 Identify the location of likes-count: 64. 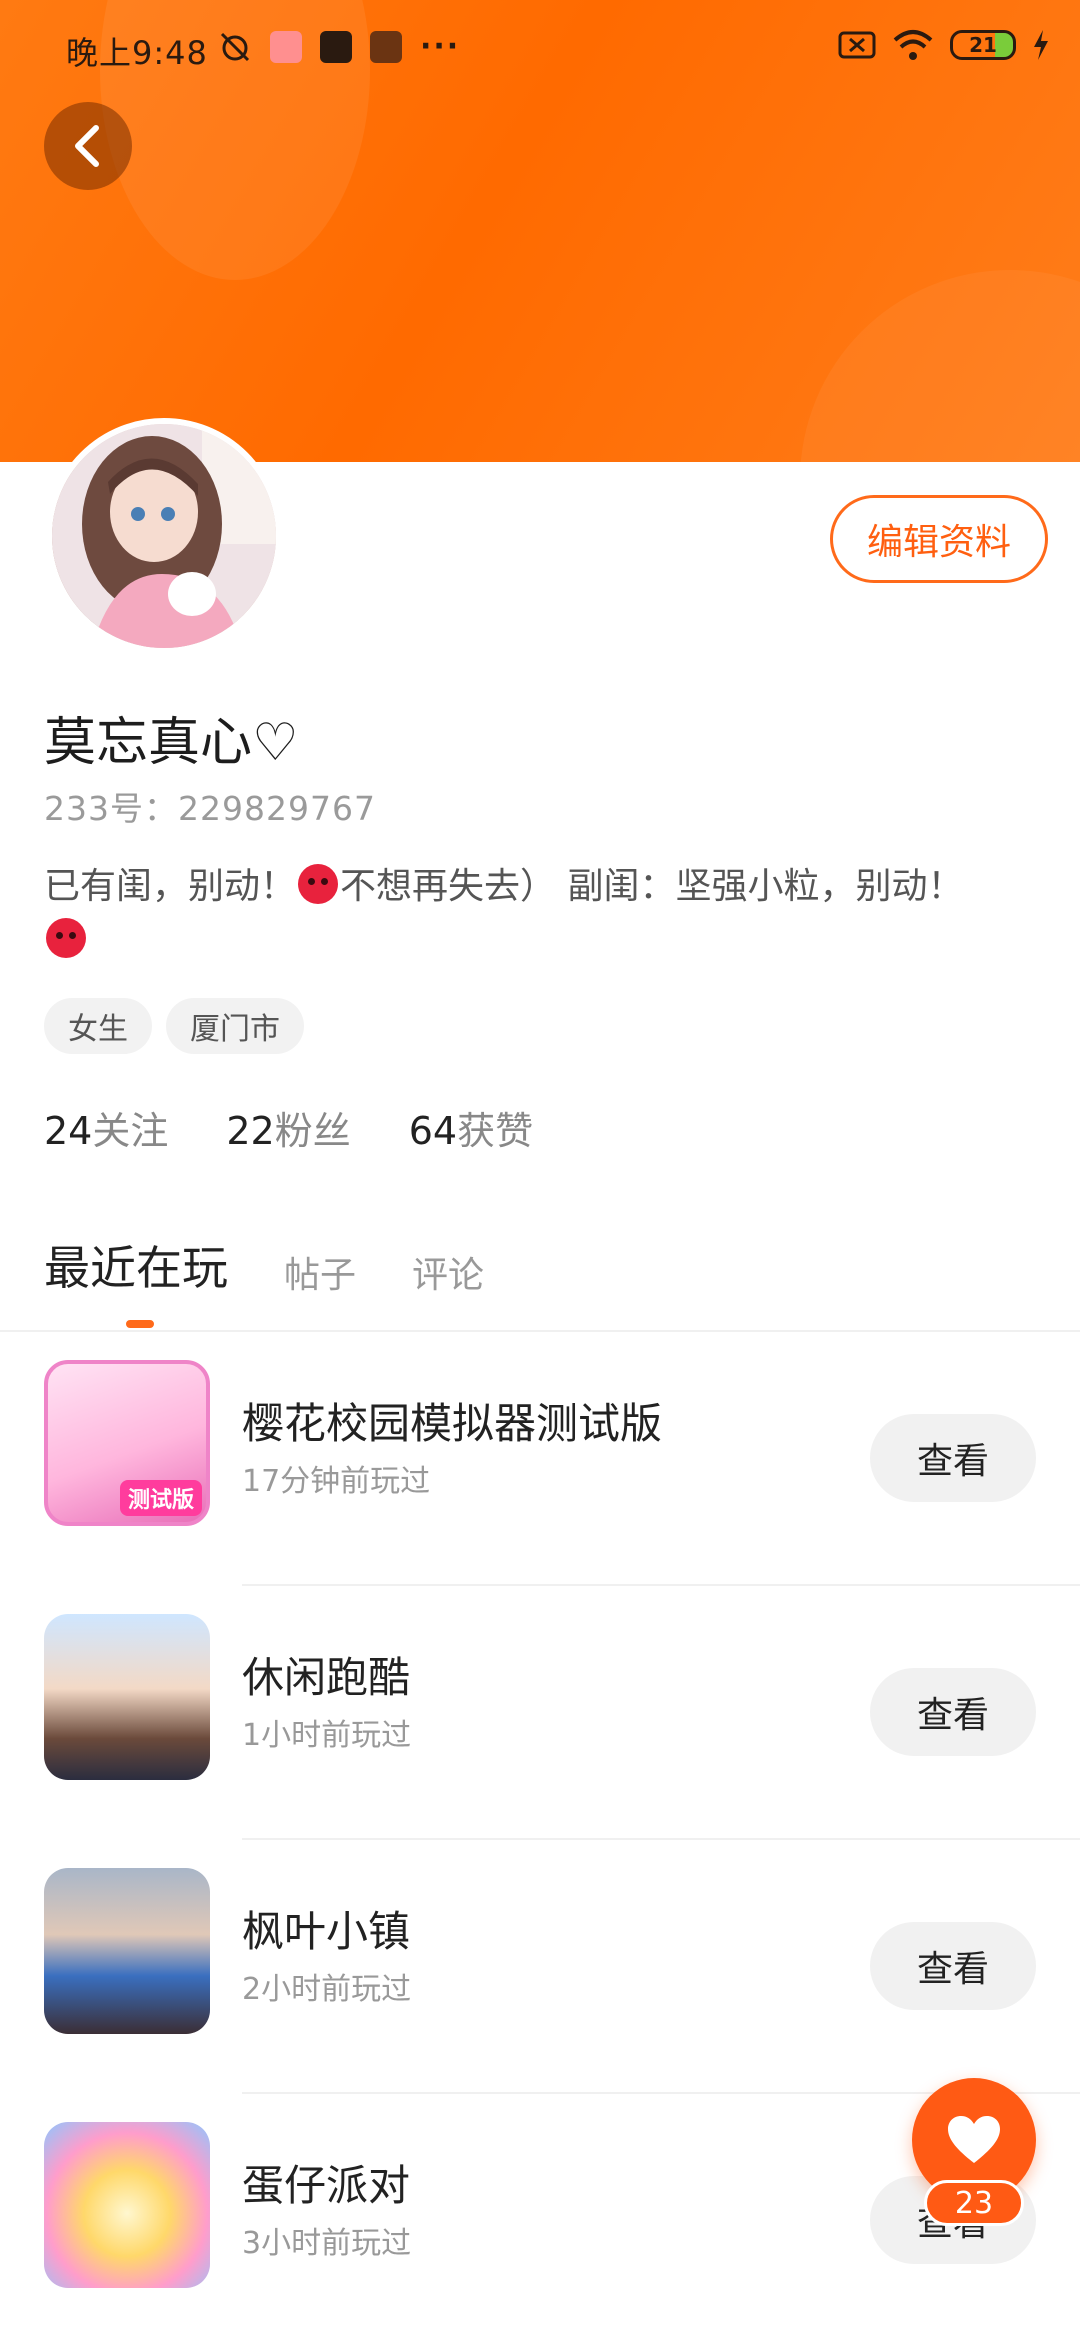
(433, 1131).